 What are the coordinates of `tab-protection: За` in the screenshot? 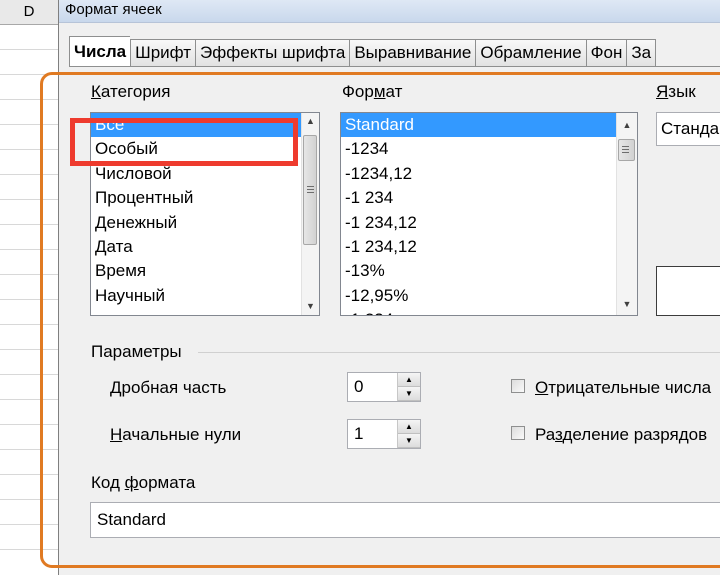 It's located at (641, 52).